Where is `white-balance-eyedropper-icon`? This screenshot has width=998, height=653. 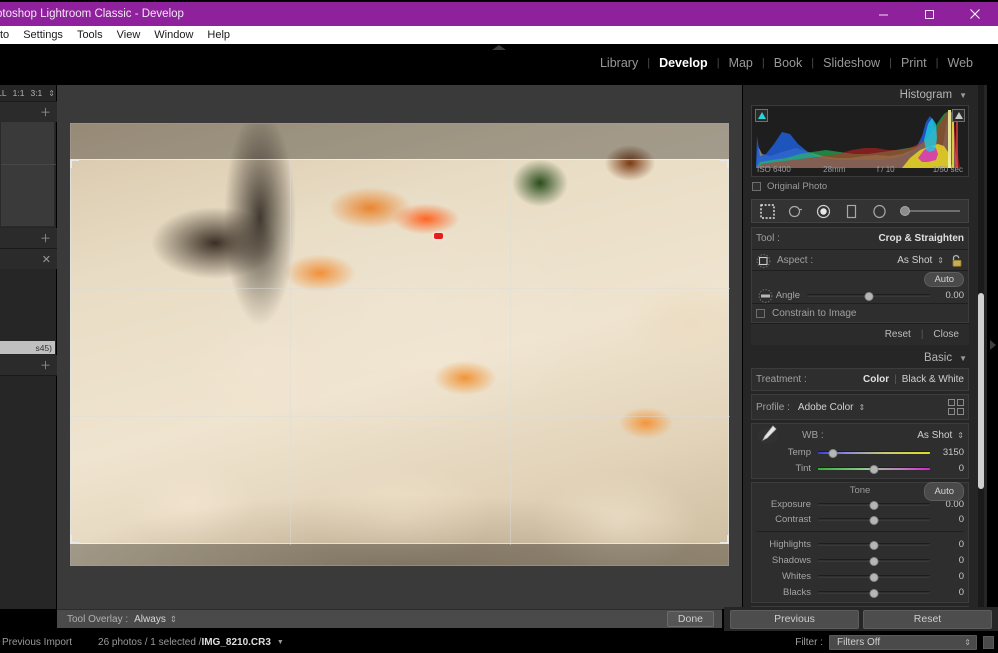
white-balance-eyedropper-icon is located at coordinates (768, 435).